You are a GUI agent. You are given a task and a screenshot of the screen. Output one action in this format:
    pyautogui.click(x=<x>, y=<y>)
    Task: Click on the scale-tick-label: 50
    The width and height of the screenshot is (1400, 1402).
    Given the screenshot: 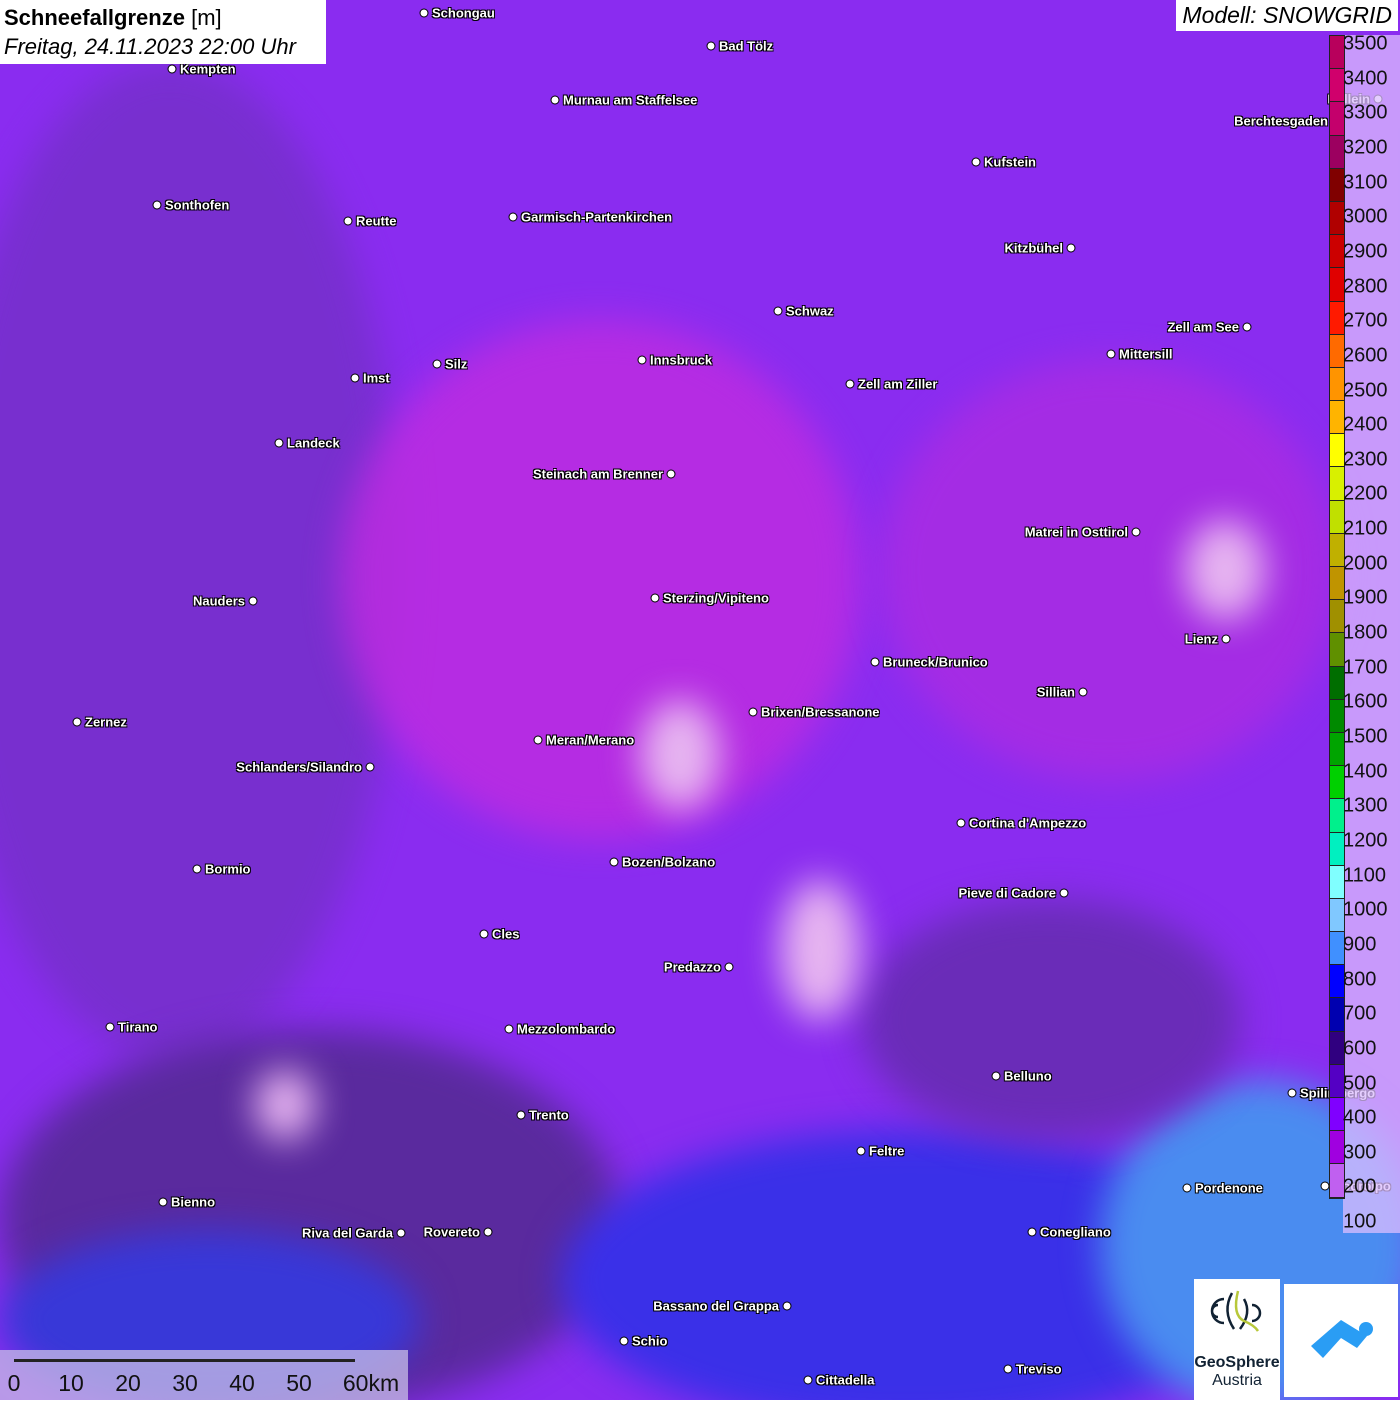 What is the action you would take?
    pyautogui.click(x=299, y=1383)
    